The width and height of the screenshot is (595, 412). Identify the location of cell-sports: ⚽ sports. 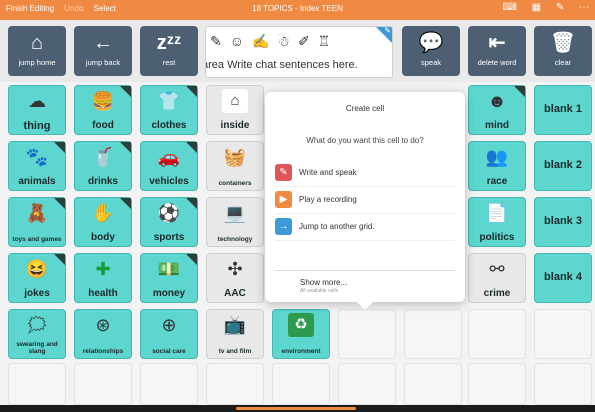
(169, 222).